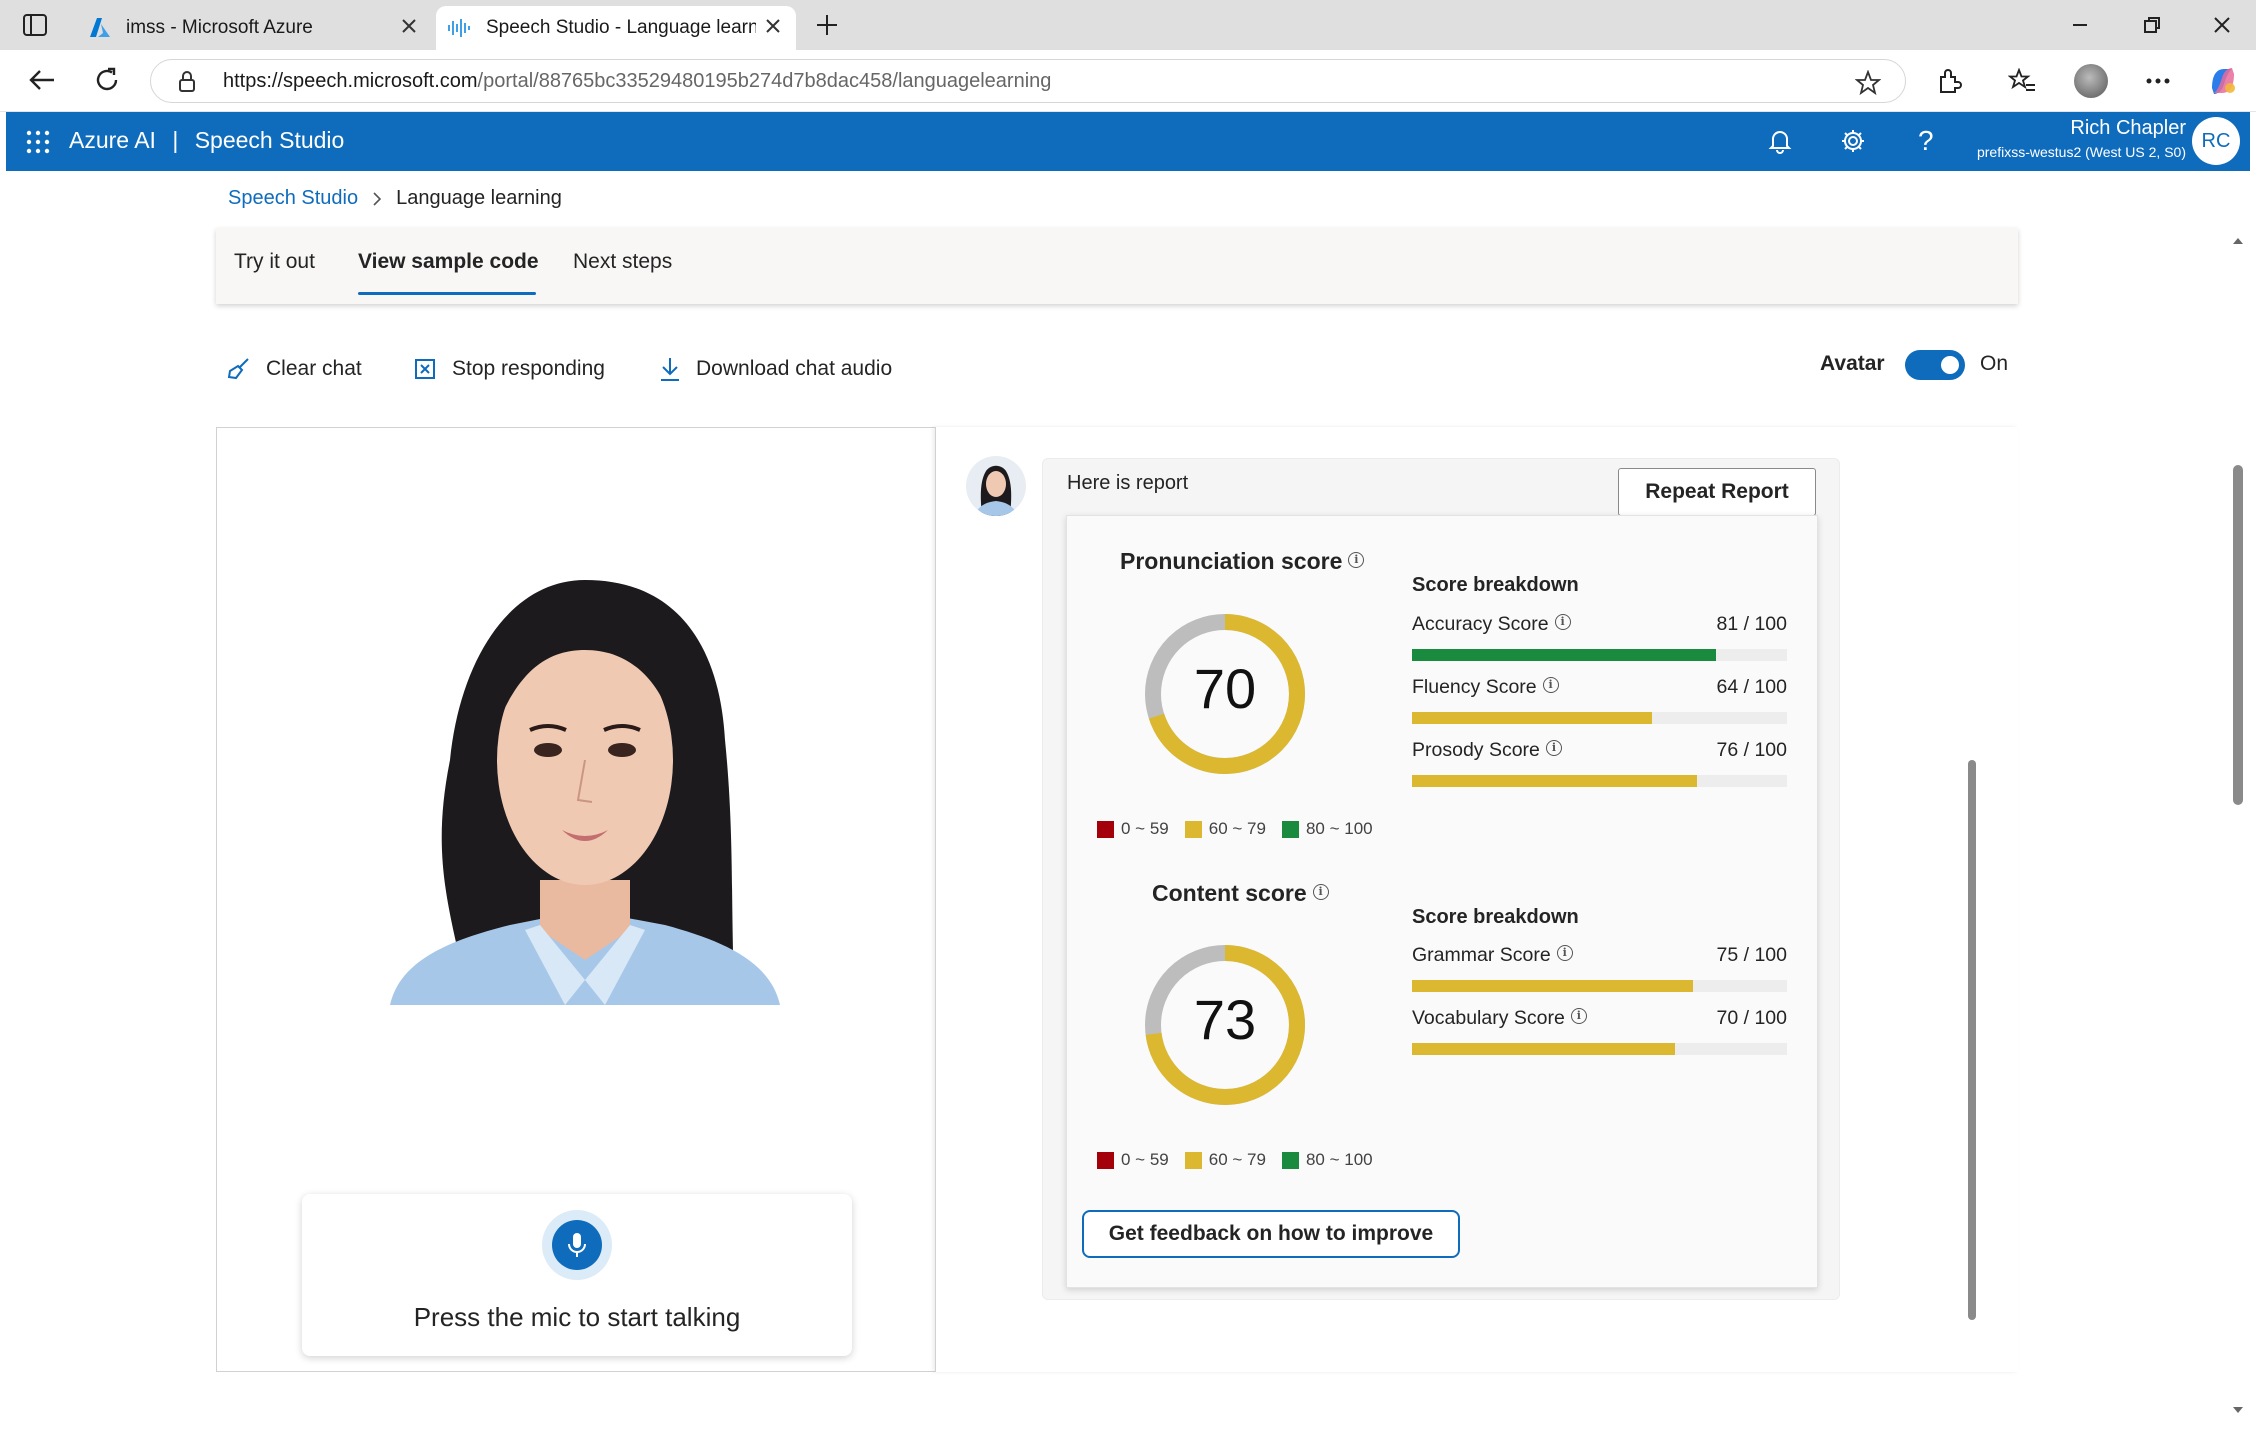 The image size is (2256, 1432). Describe the element at coordinates (2238, 830) in the screenshot. I see `page-scrollbar` at that location.